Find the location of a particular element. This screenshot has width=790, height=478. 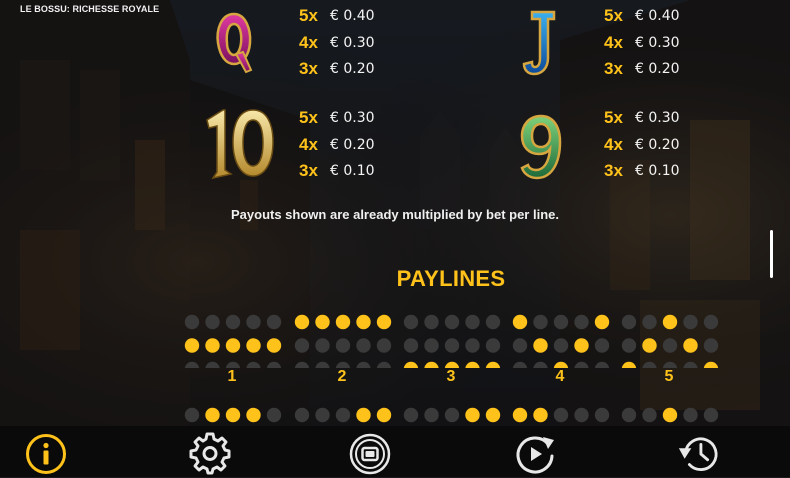

spin-button is located at coordinates (535, 455).